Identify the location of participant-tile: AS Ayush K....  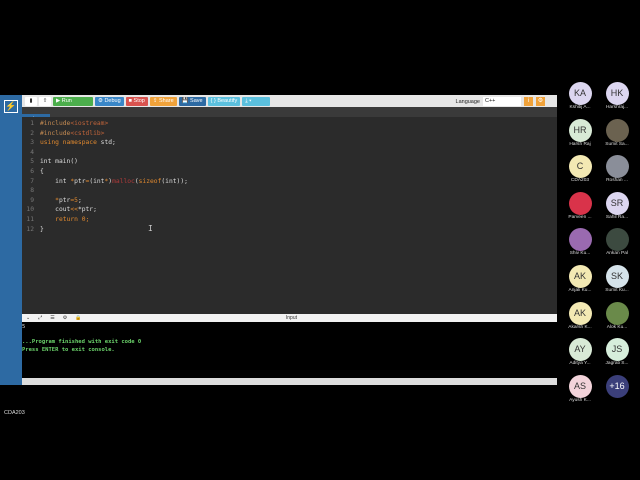
(580, 388).